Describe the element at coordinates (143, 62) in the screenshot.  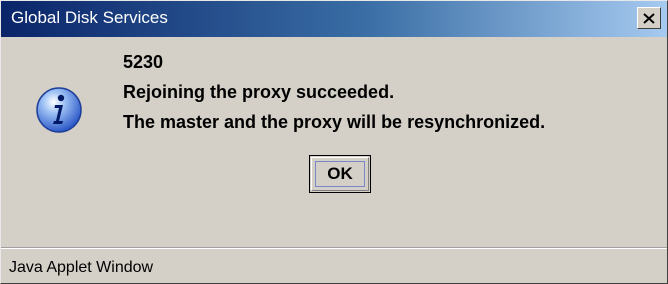
I see `message-code: 5230` at that location.